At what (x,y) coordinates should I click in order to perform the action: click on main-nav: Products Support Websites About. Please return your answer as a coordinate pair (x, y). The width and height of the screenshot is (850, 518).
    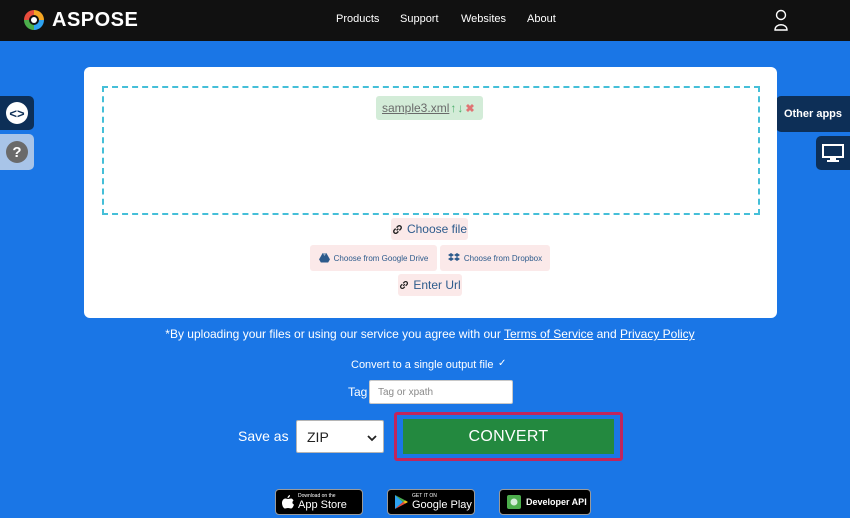
    Looking at the image, I should click on (425, 20).